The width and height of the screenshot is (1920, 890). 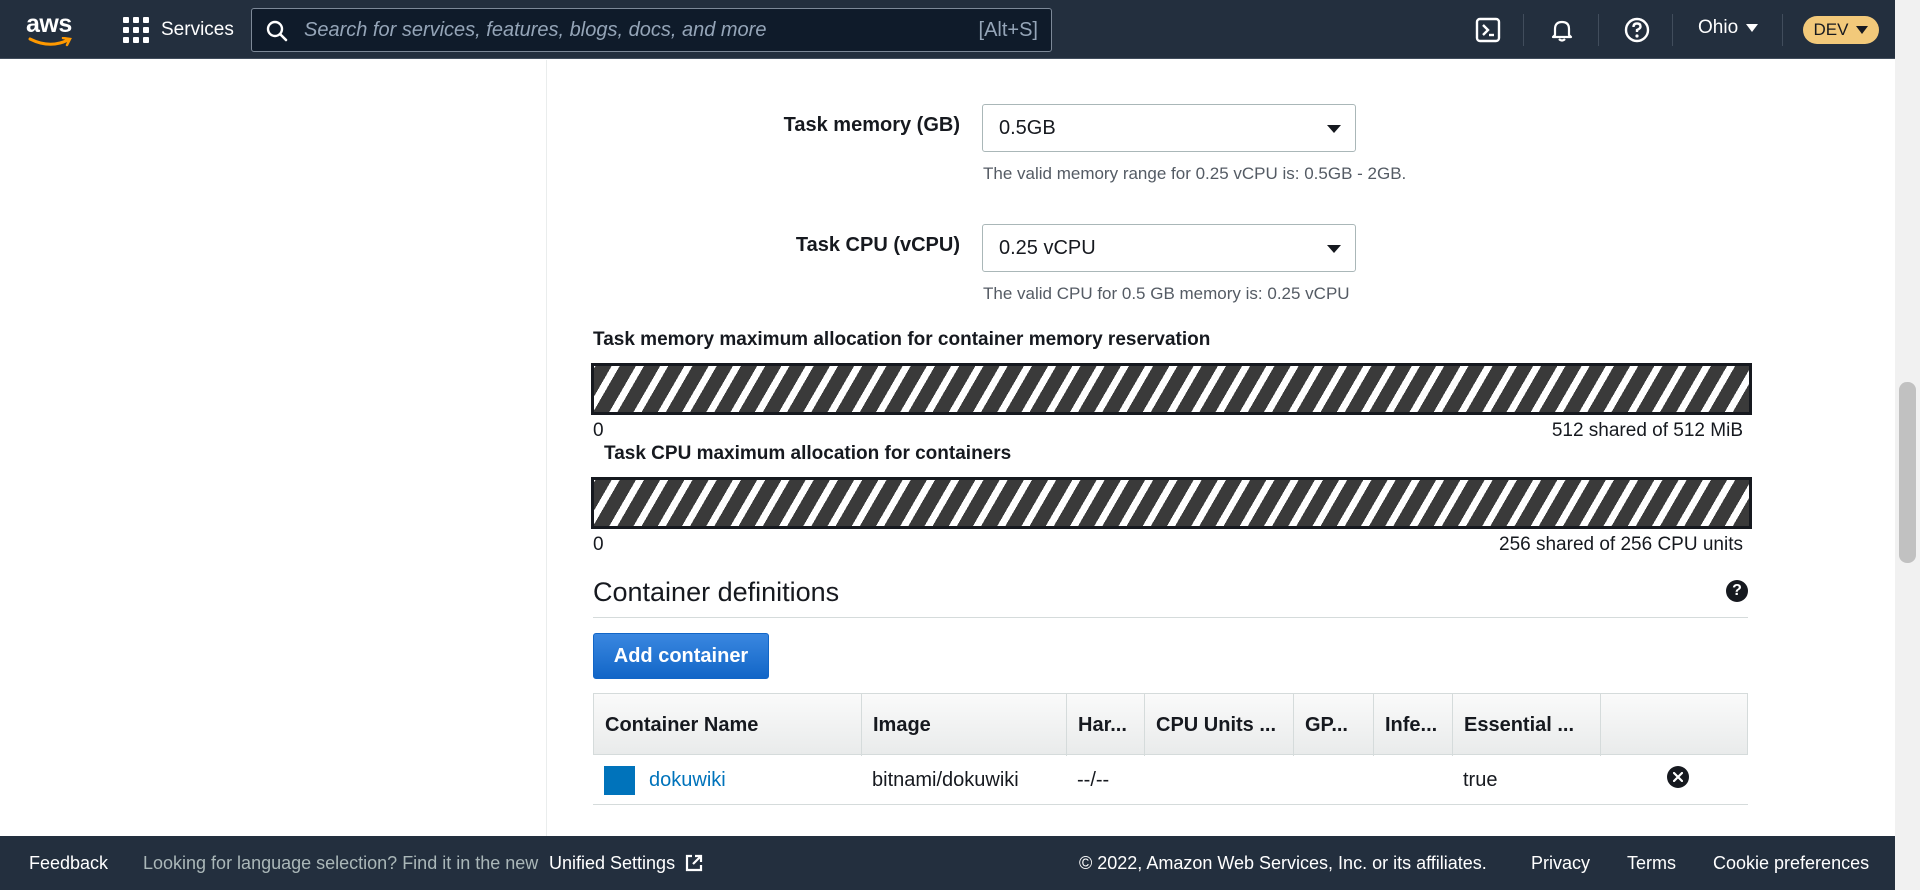 I want to click on task-memory-select: 0.5GB, so click(x=1169, y=128).